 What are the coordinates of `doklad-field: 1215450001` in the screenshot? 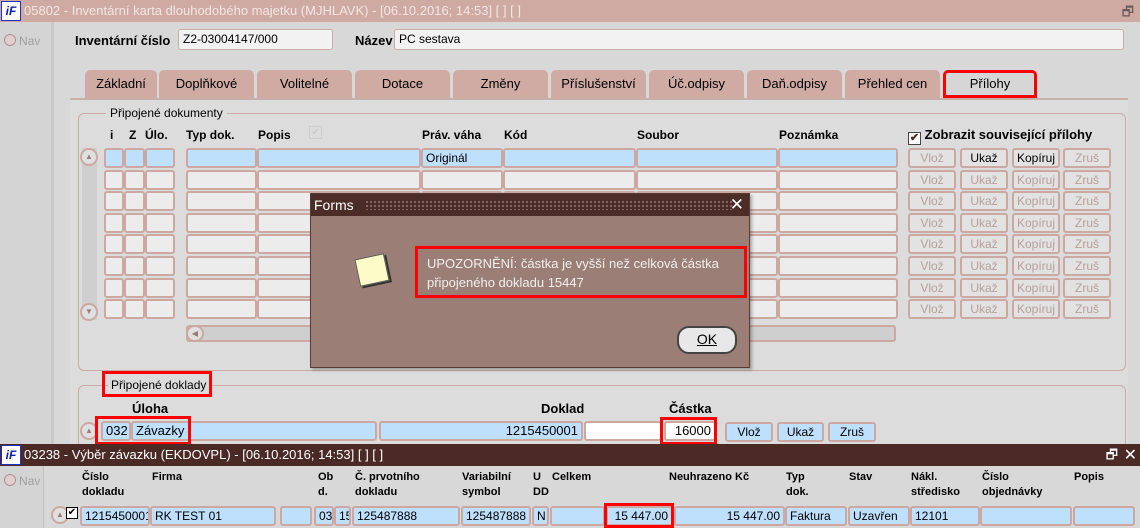 It's located at (481, 431).